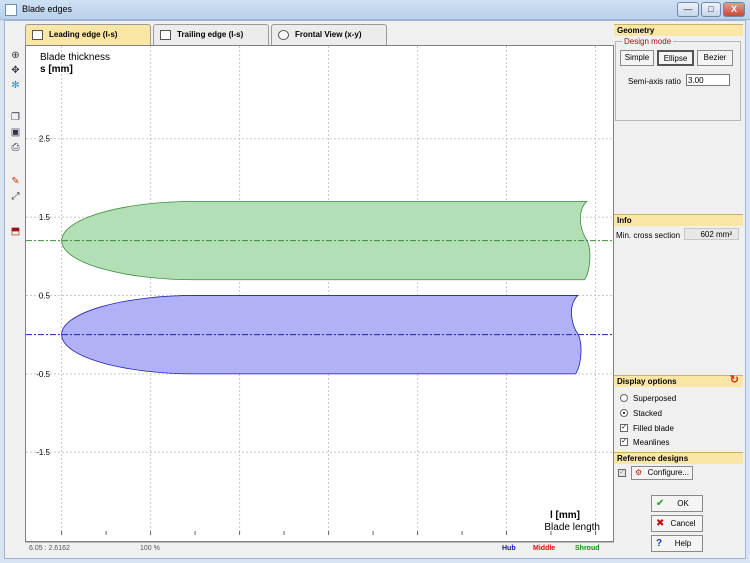  I want to click on meanlines-label: Meanlines, so click(651, 442).